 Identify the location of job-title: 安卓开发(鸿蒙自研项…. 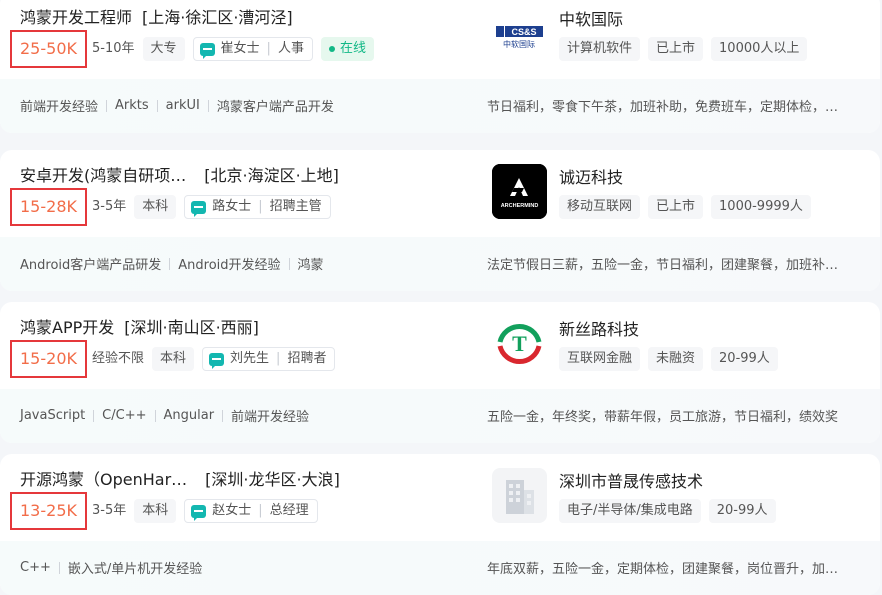
(103, 174).